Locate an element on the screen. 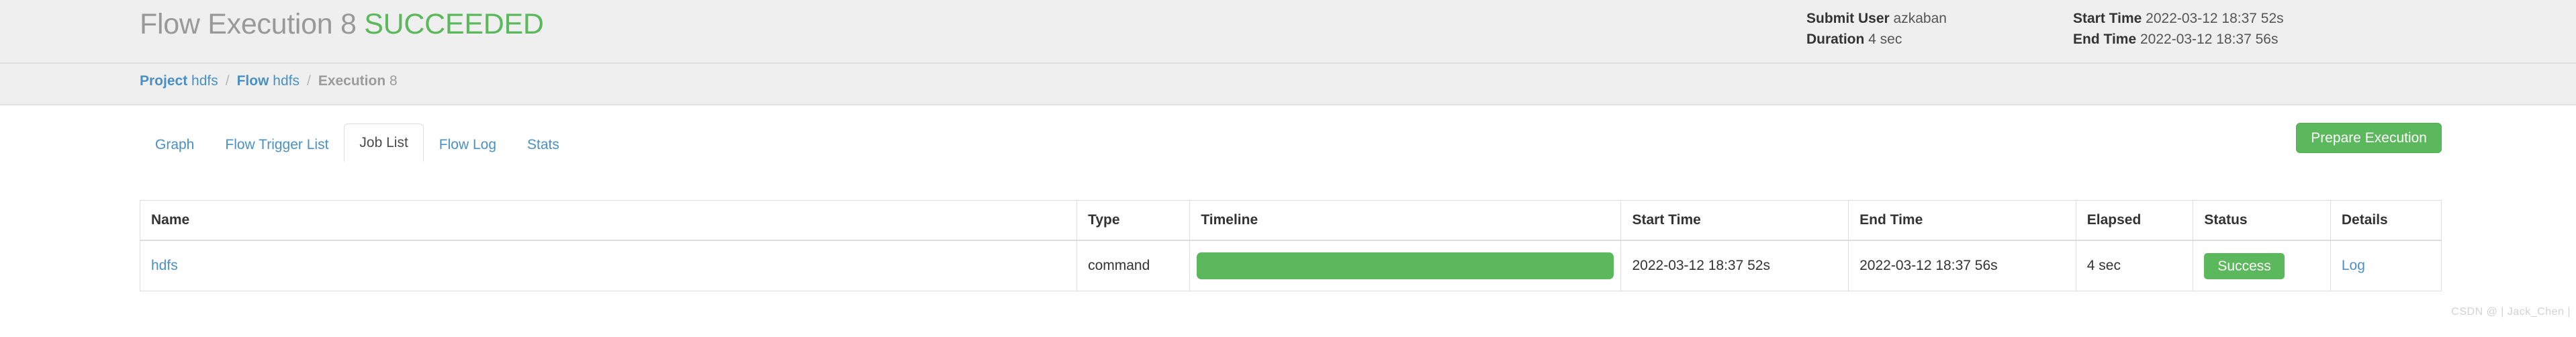 The image size is (2576, 337). duration-value: 4 sec is located at coordinates (1885, 39).